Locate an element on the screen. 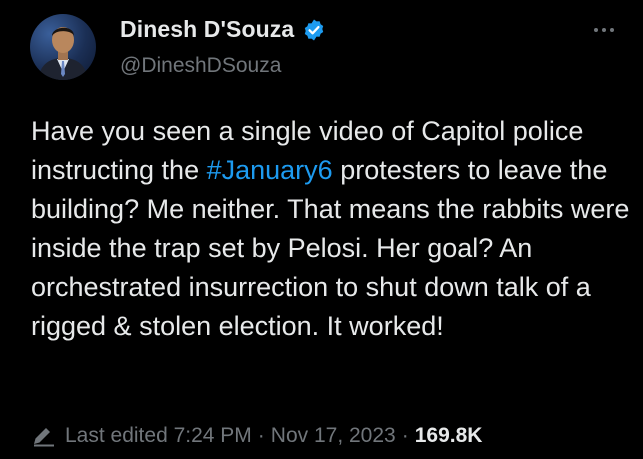 The height and width of the screenshot is (459, 643). avatar is located at coordinates (63, 47).